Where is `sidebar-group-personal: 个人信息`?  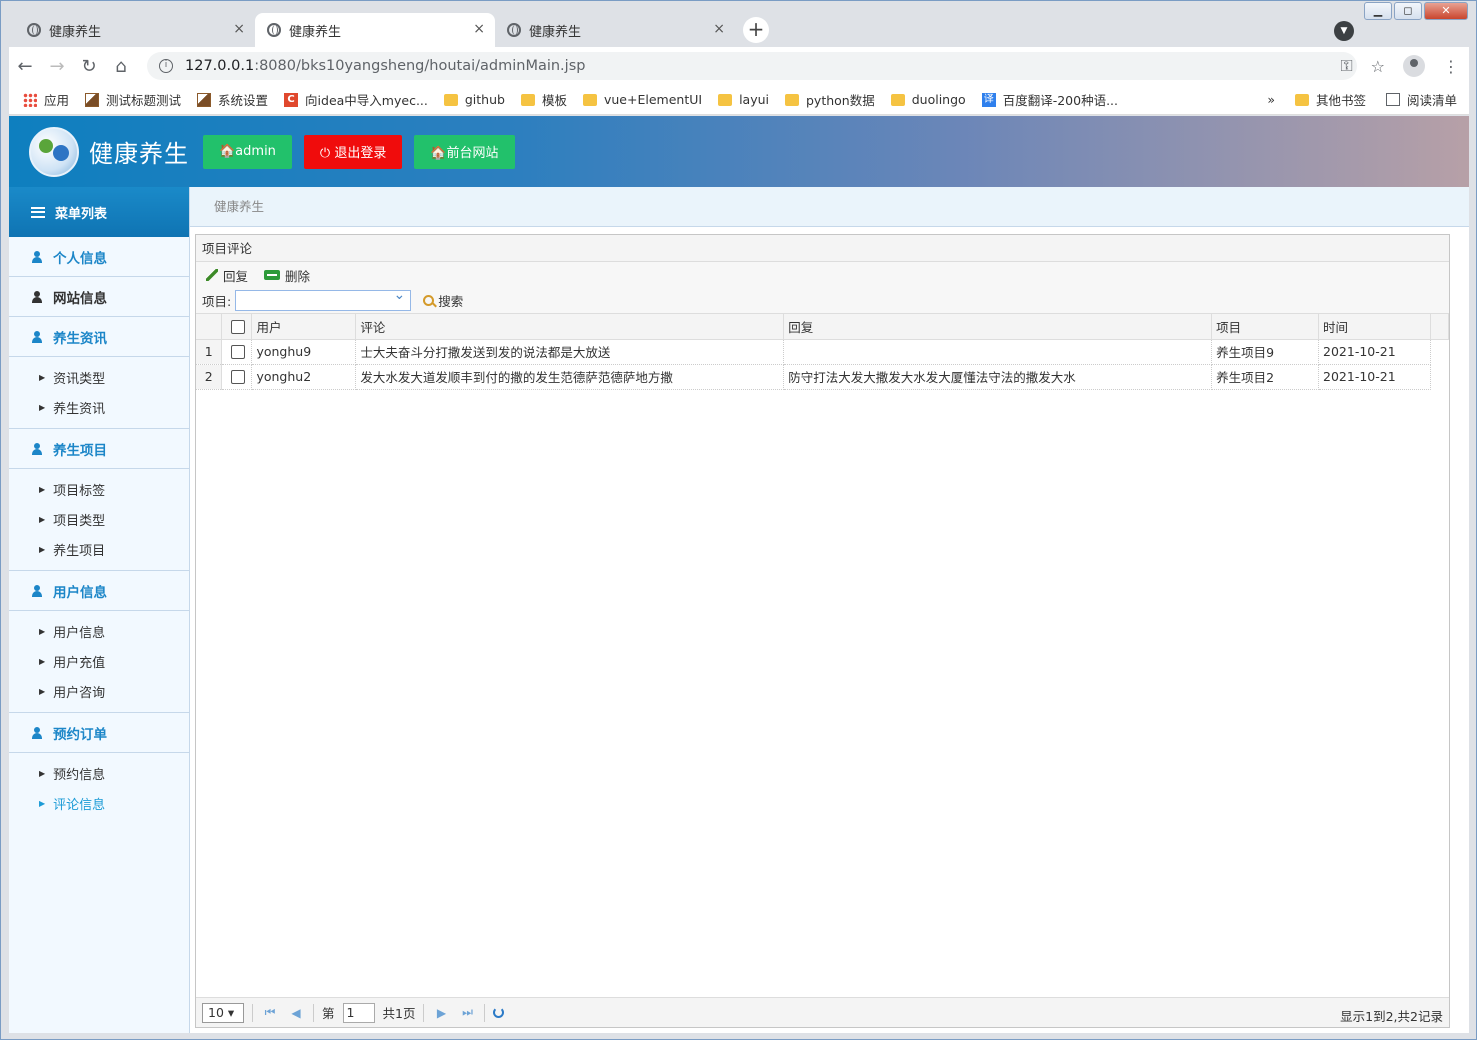 sidebar-group-personal: 个人信息 is located at coordinates (99, 257).